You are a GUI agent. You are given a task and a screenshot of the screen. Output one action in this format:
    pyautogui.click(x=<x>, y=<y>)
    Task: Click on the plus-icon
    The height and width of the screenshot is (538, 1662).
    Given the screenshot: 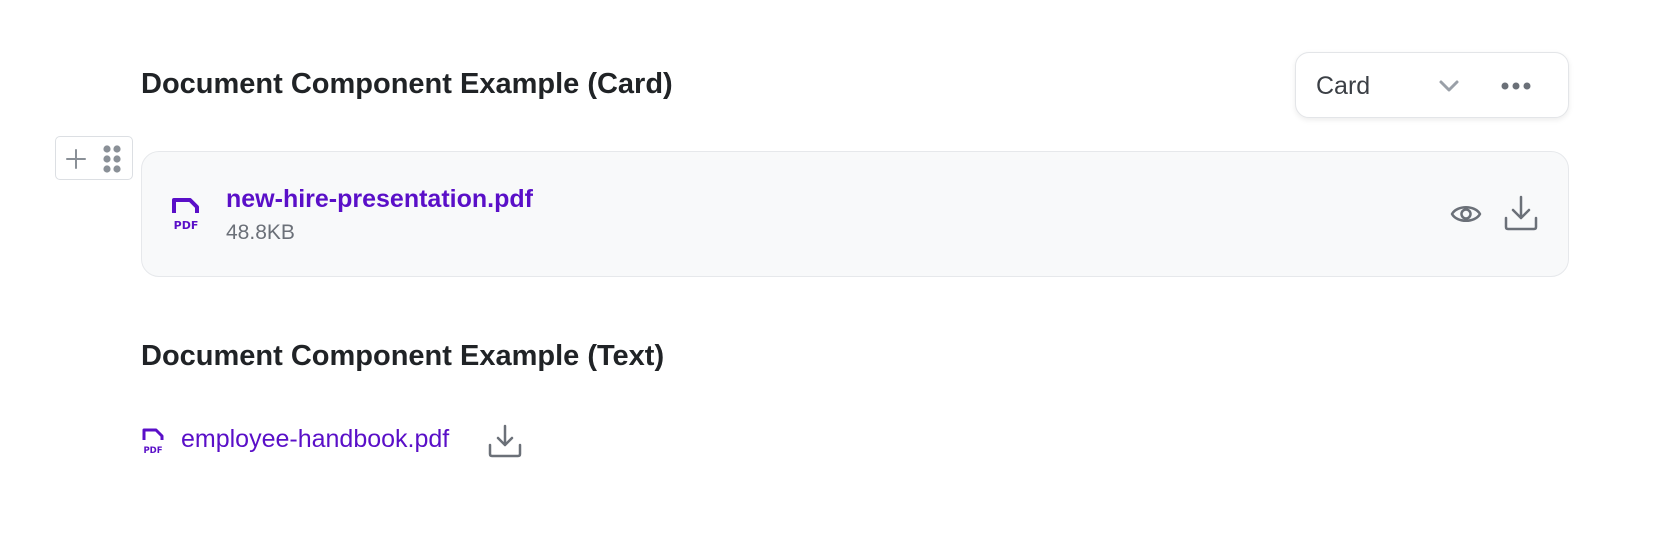 What is the action you would take?
    pyautogui.click(x=76, y=159)
    